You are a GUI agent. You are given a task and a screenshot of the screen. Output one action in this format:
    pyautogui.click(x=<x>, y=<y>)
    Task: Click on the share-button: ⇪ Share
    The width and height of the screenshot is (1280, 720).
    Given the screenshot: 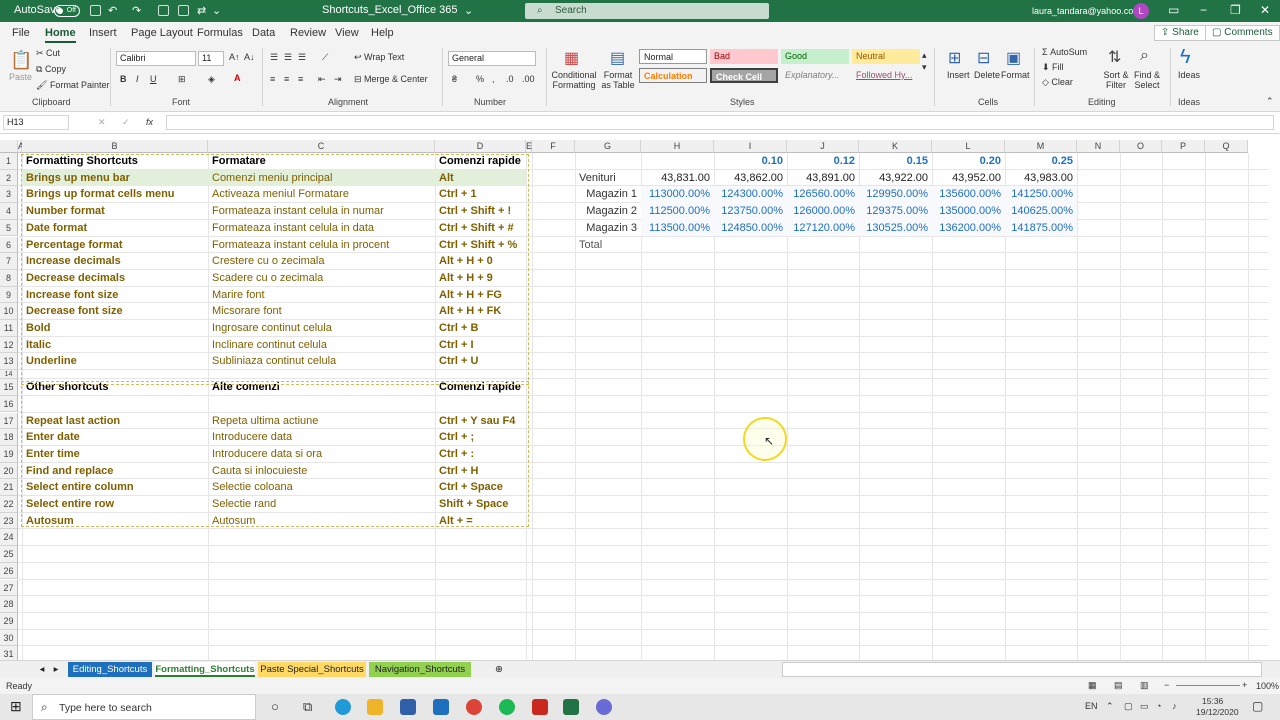 What is the action you would take?
    pyautogui.click(x=1180, y=33)
    